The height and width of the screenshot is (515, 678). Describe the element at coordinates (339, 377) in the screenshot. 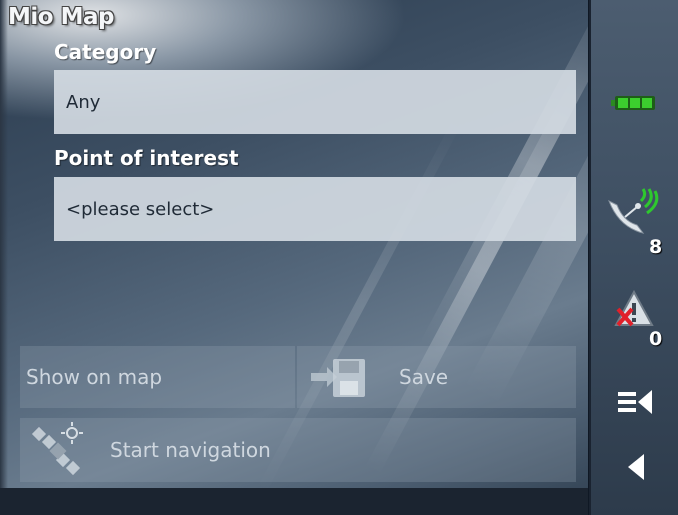

I see `save-icon` at that location.